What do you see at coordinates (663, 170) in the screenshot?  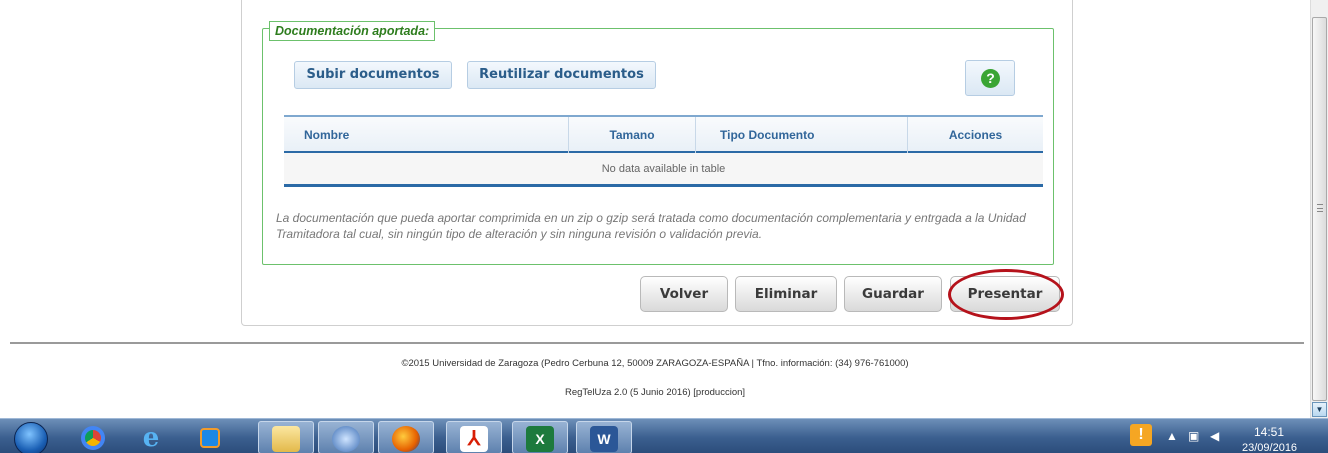 I see `table-empty-row: No data available in table` at bounding box center [663, 170].